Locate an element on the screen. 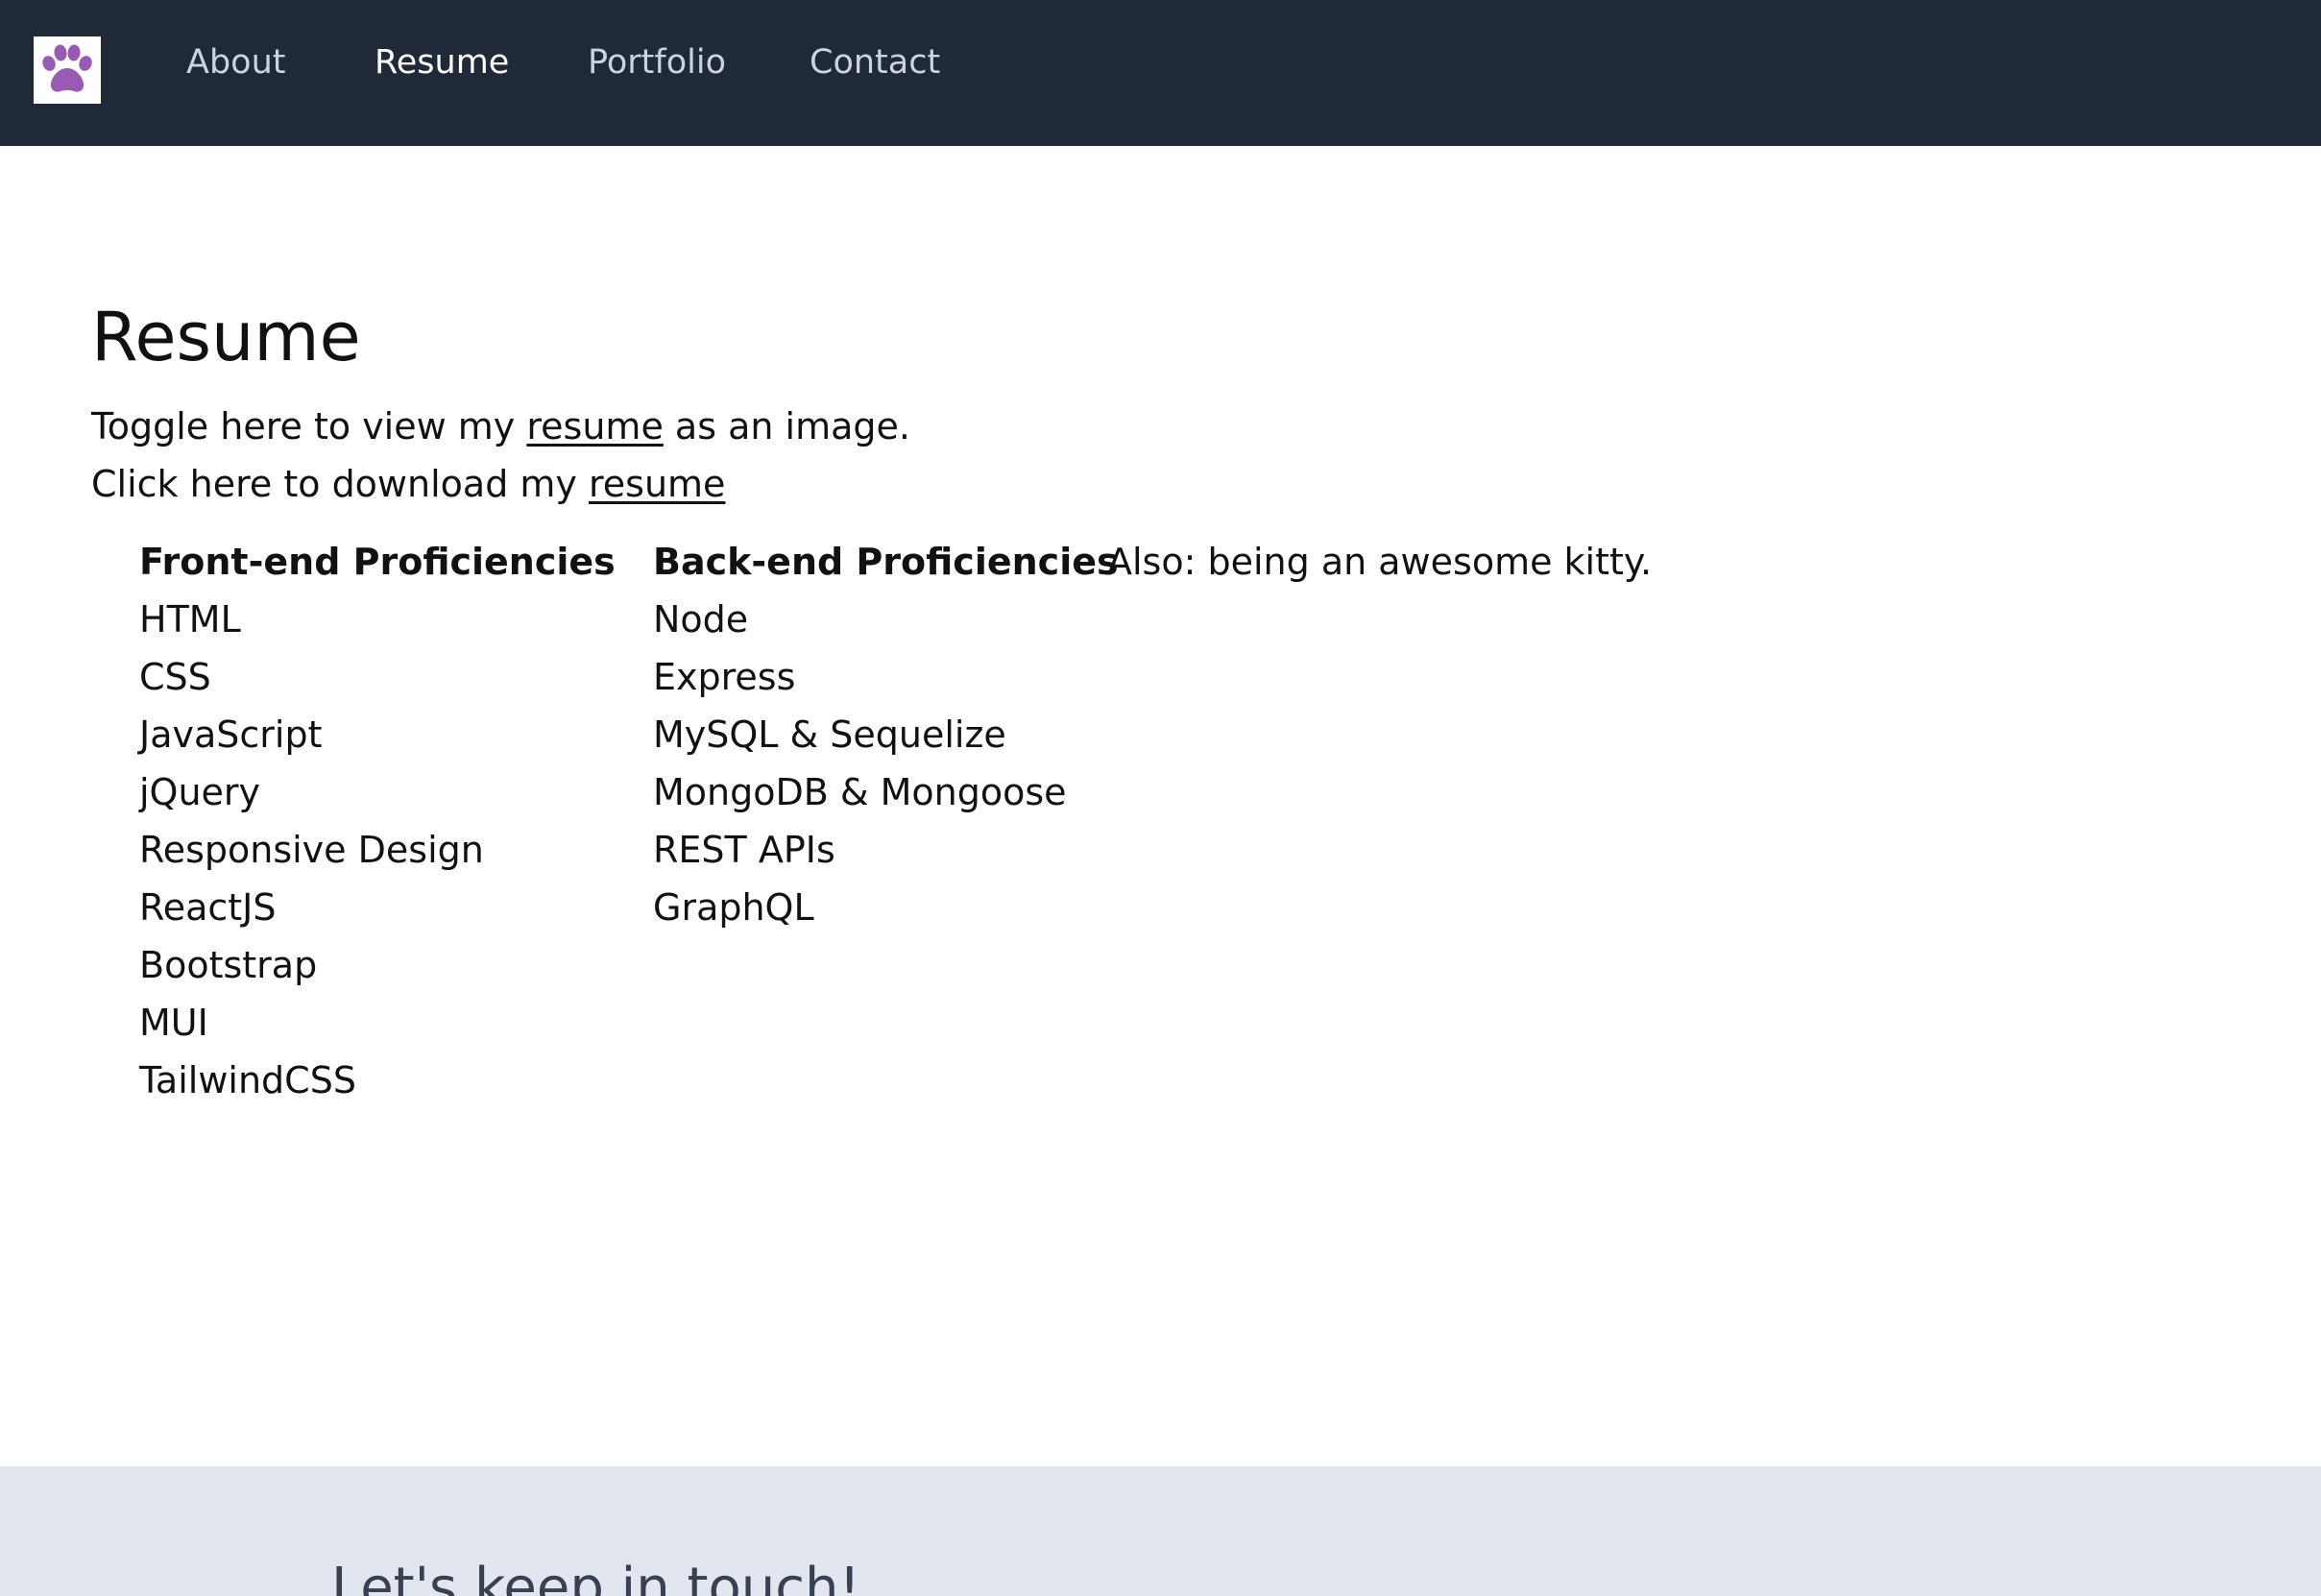 Image resolution: width=2321 pixels, height=1596 pixels. footer-heading: Let's keep in touch! is located at coordinates (595, 1576).